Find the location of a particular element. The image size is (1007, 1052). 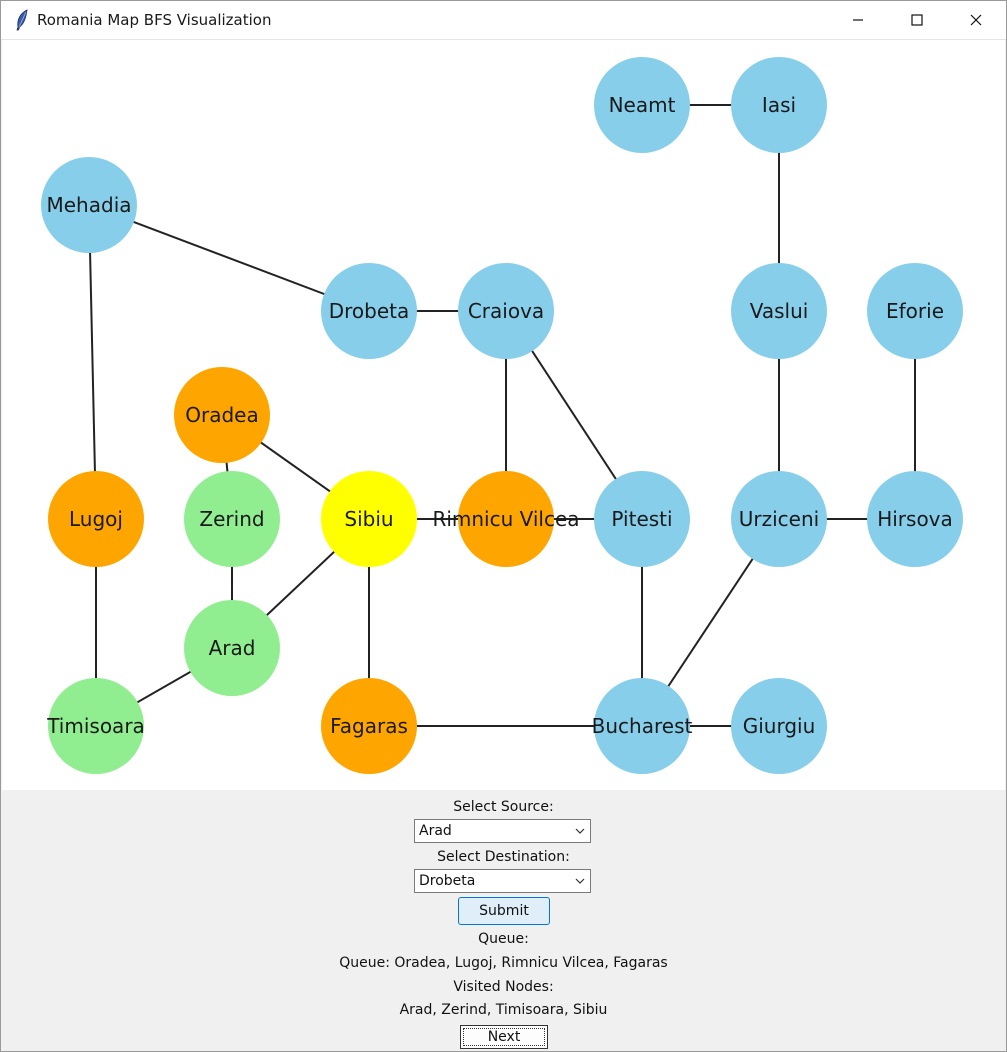

node-vaslui: Vaslui is located at coordinates (779, 311).